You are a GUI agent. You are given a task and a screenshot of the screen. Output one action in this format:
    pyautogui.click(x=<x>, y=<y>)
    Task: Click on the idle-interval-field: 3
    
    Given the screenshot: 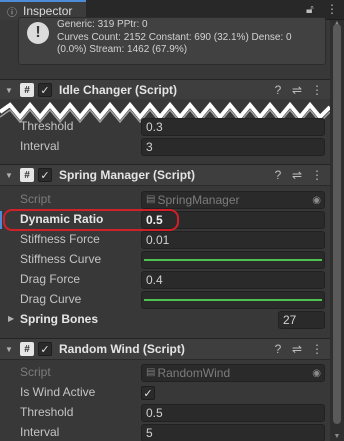 What is the action you would take?
    pyautogui.click(x=233, y=147)
    